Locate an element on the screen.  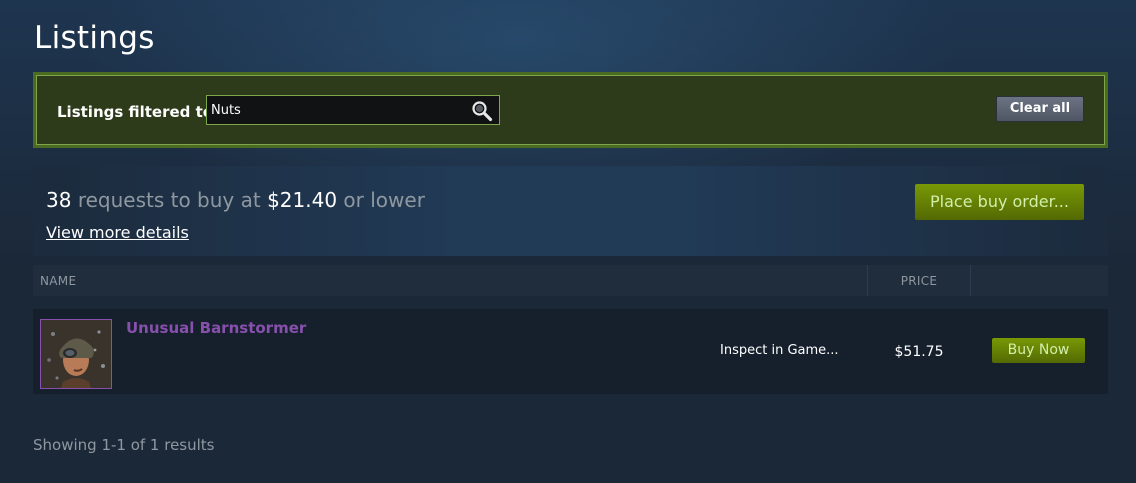
results-count: Showing 1-1 of 1 results is located at coordinates (124, 445).